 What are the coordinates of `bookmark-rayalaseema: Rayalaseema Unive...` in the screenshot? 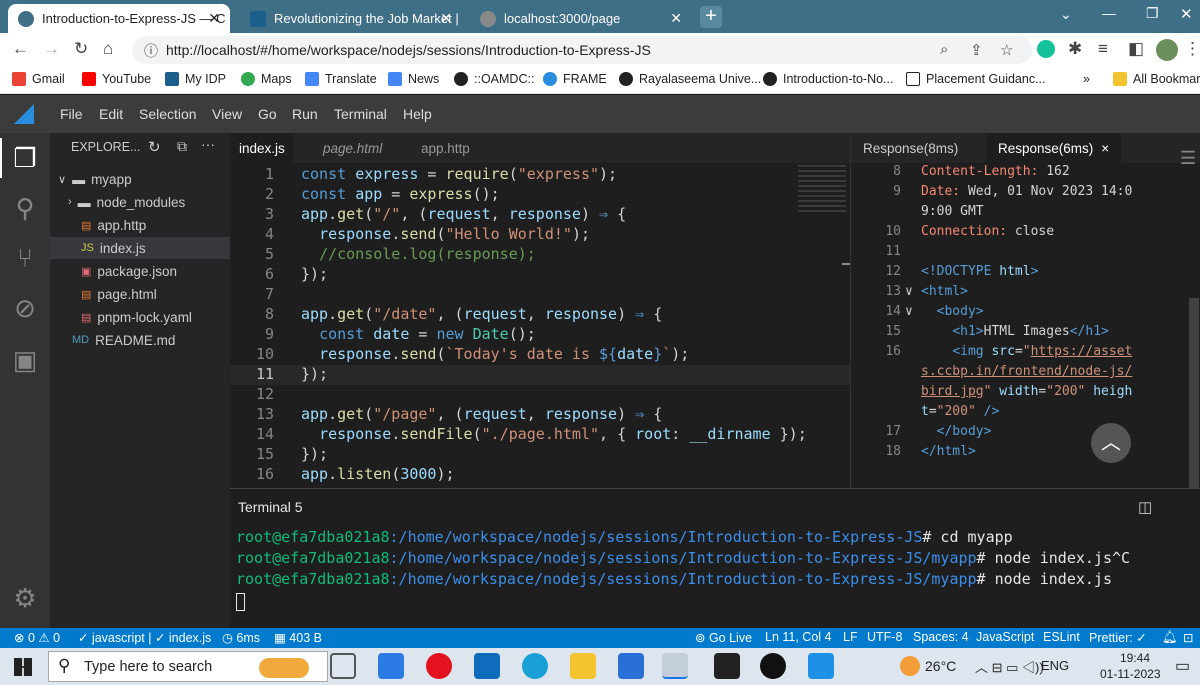 It's located at (690, 79).